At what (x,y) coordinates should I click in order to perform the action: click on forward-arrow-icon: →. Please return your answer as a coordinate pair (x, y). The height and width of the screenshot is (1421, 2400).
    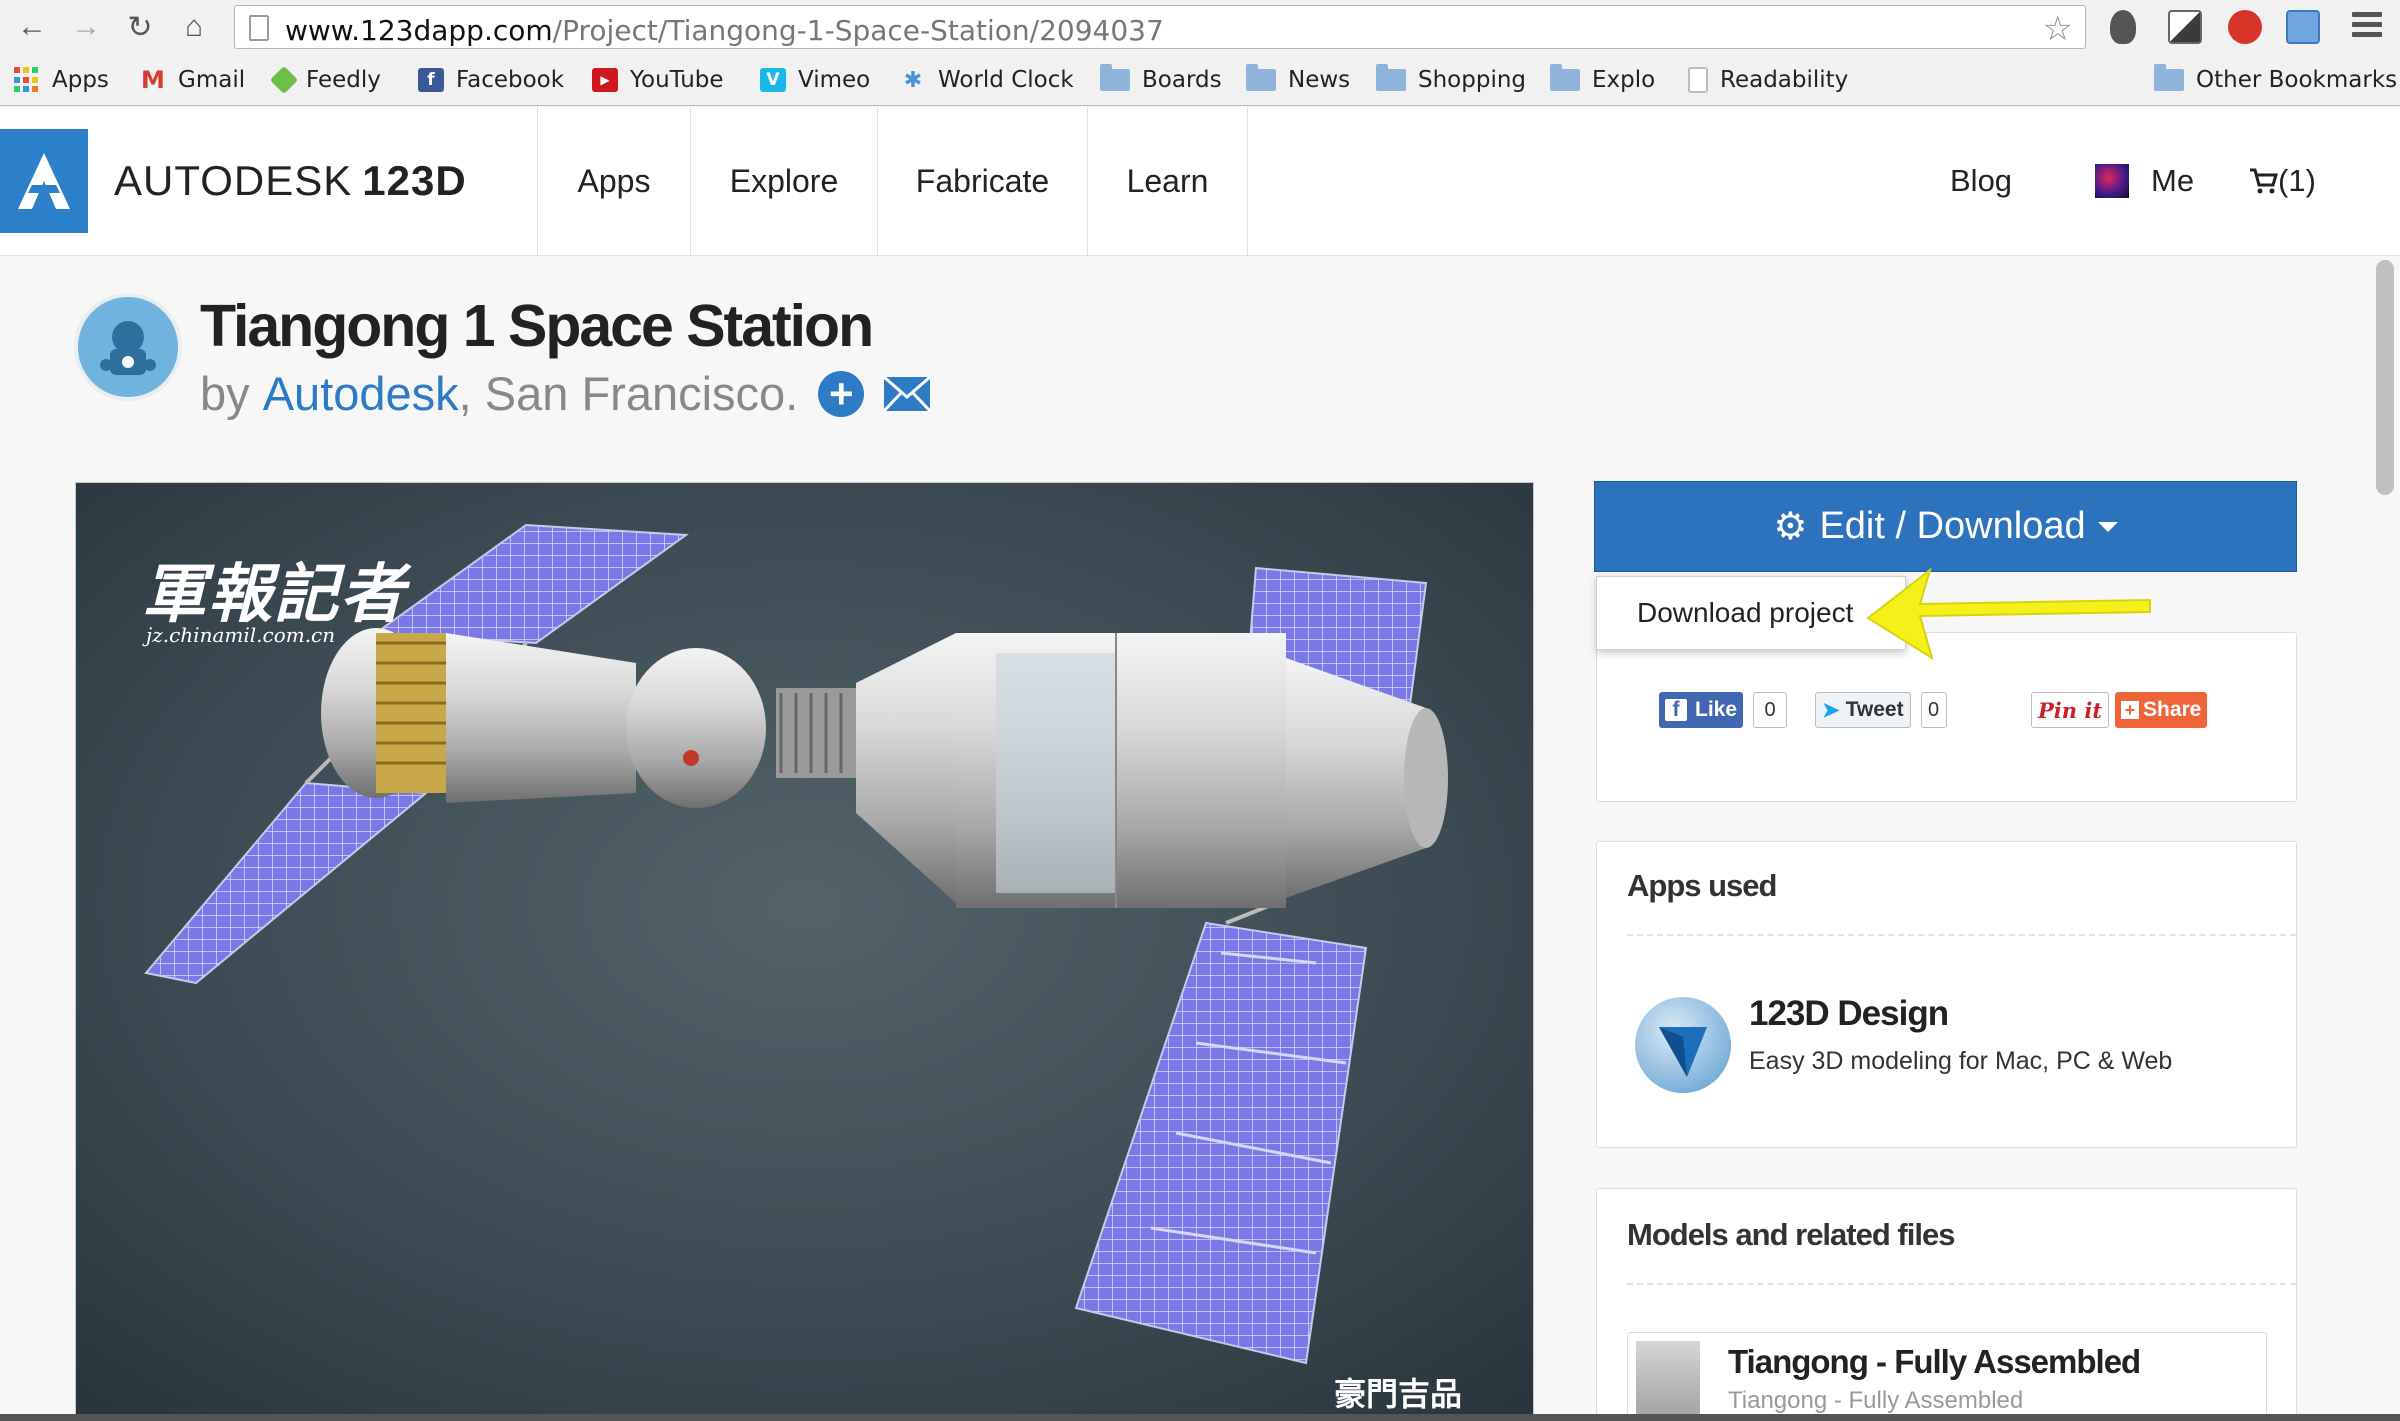
    Looking at the image, I should click on (86, 27).